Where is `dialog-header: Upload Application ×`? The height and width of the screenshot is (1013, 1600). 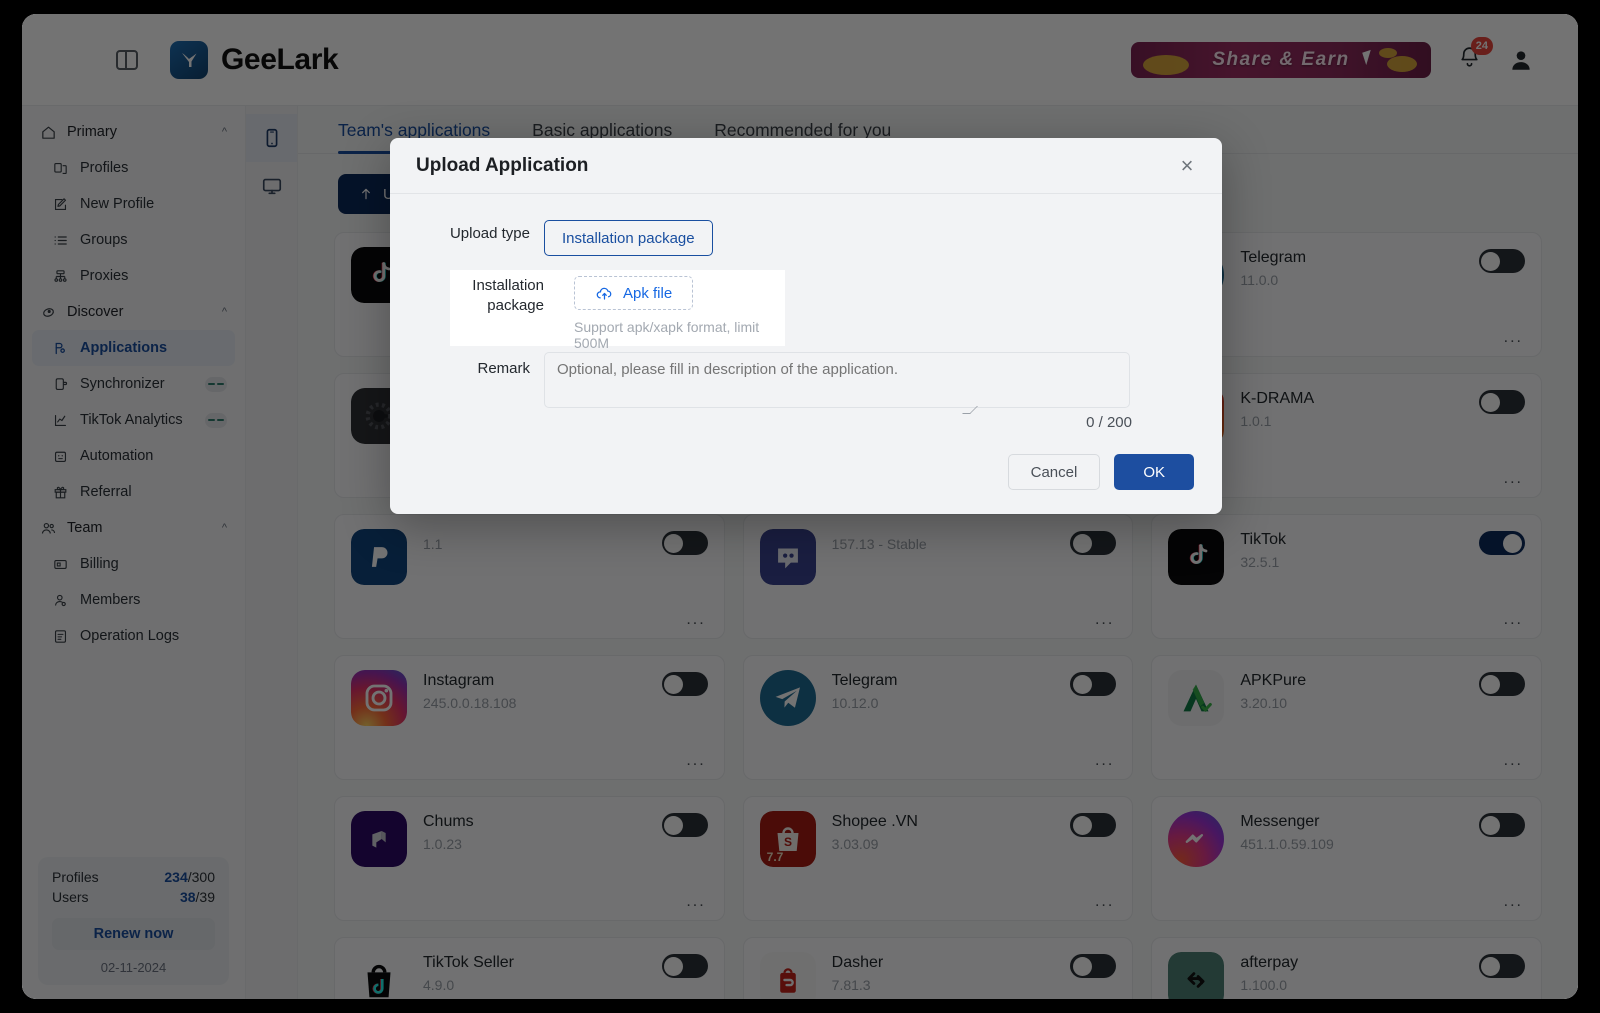
dialog-header: Upload Application × is located at coordinates (806, 166).